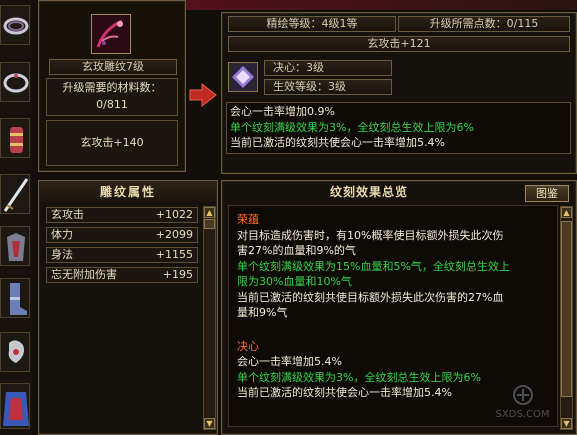 The image size is (577, 435). I want to click on attr-row: 体力 +2099, so click(122, 235).